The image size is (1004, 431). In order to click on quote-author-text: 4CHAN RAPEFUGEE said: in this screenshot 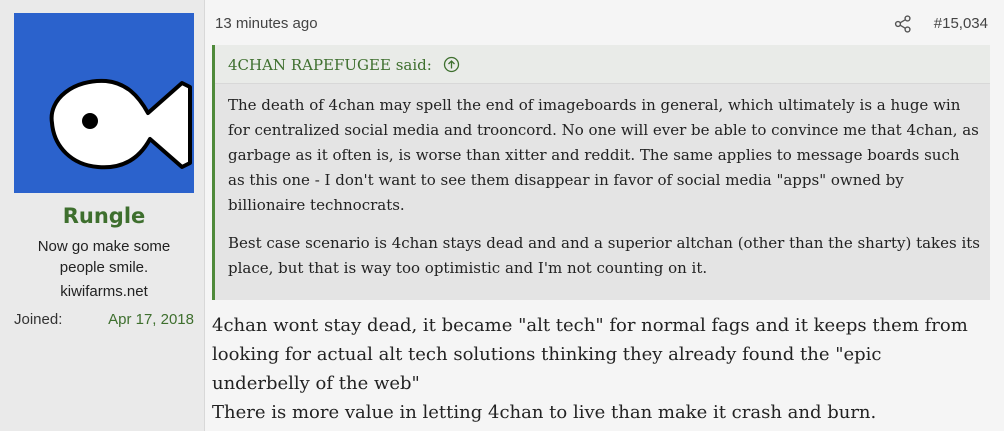, I will do `click(330, 65)`.